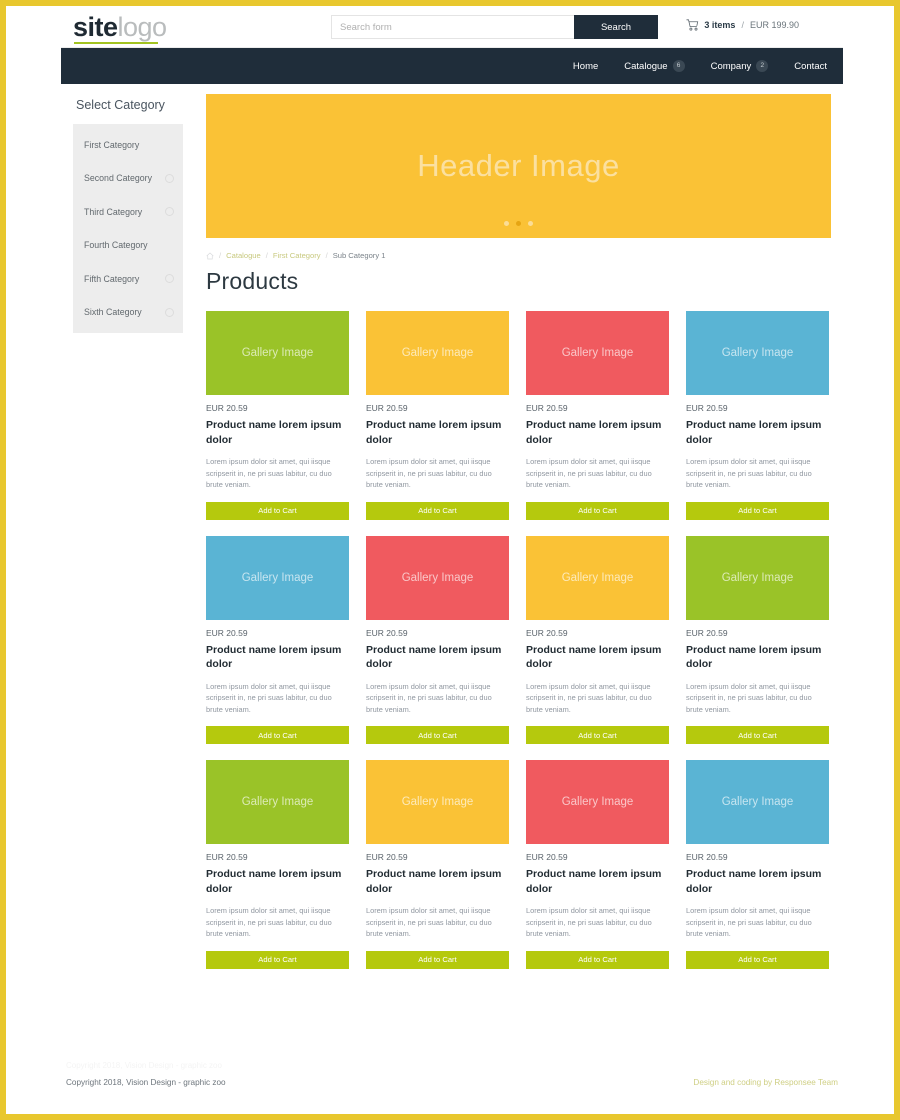  What do you see at coordinates (765, 1082) in the screenshot?
I see `footer-credit-link: Design and coding by Responsee Team` at bounding box center [765, 1082].